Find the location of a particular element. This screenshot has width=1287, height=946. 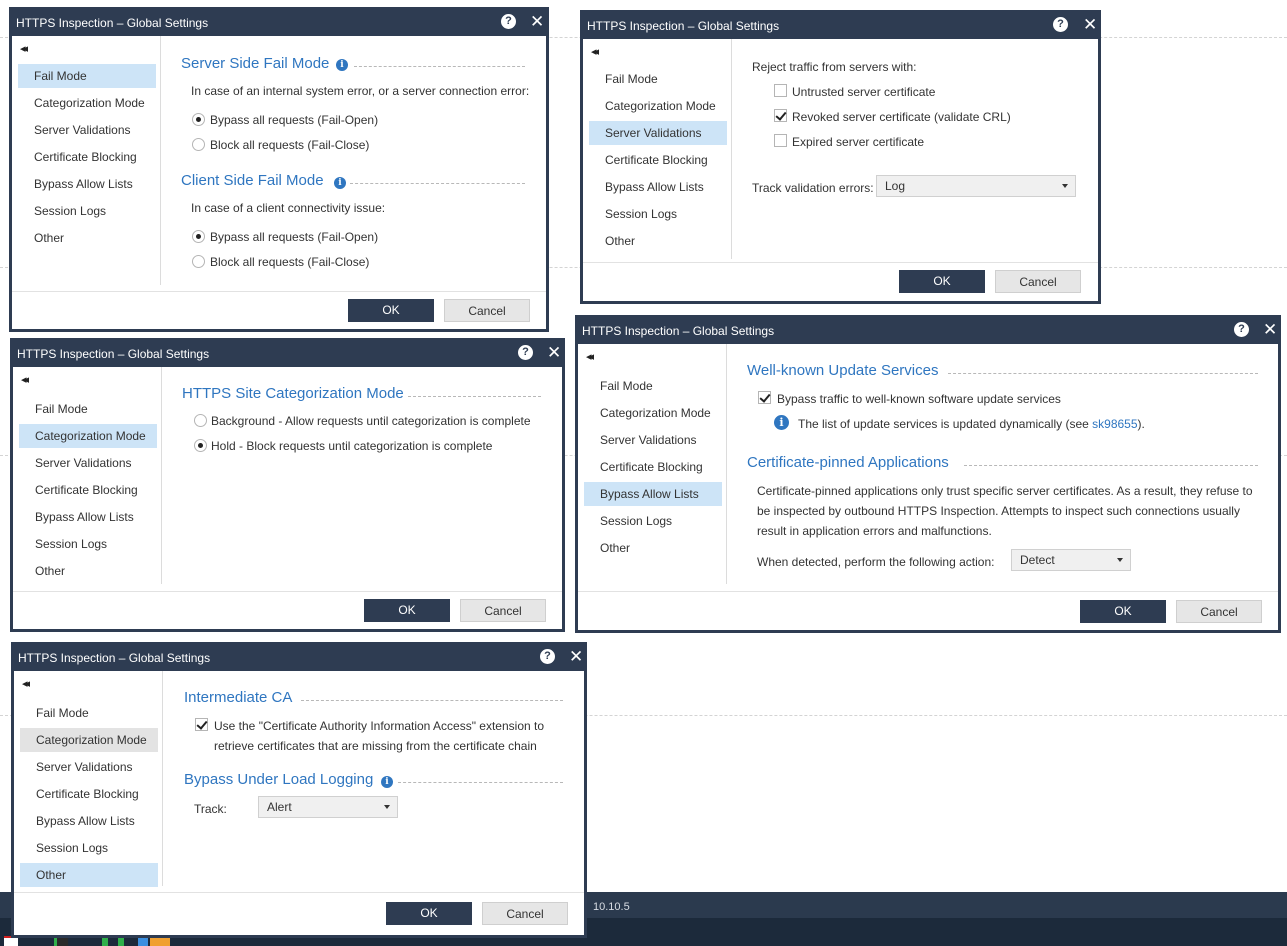

pinned-action-select: Detect is located at coordinates (1071, 560).